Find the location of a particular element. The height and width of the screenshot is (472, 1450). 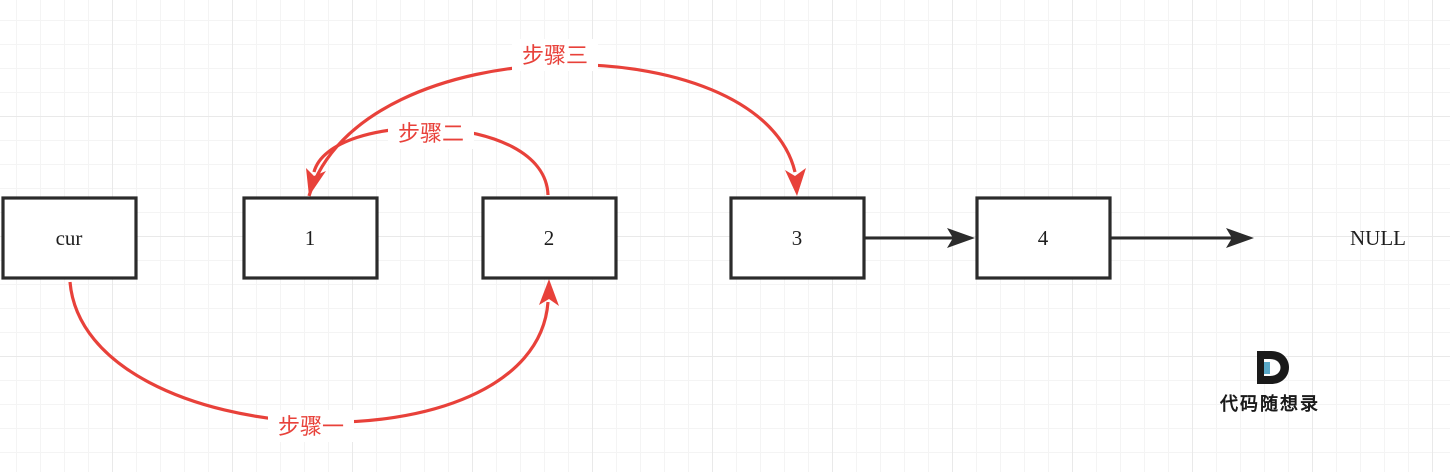

step-one-arrow is located at coordinates (313, 351).